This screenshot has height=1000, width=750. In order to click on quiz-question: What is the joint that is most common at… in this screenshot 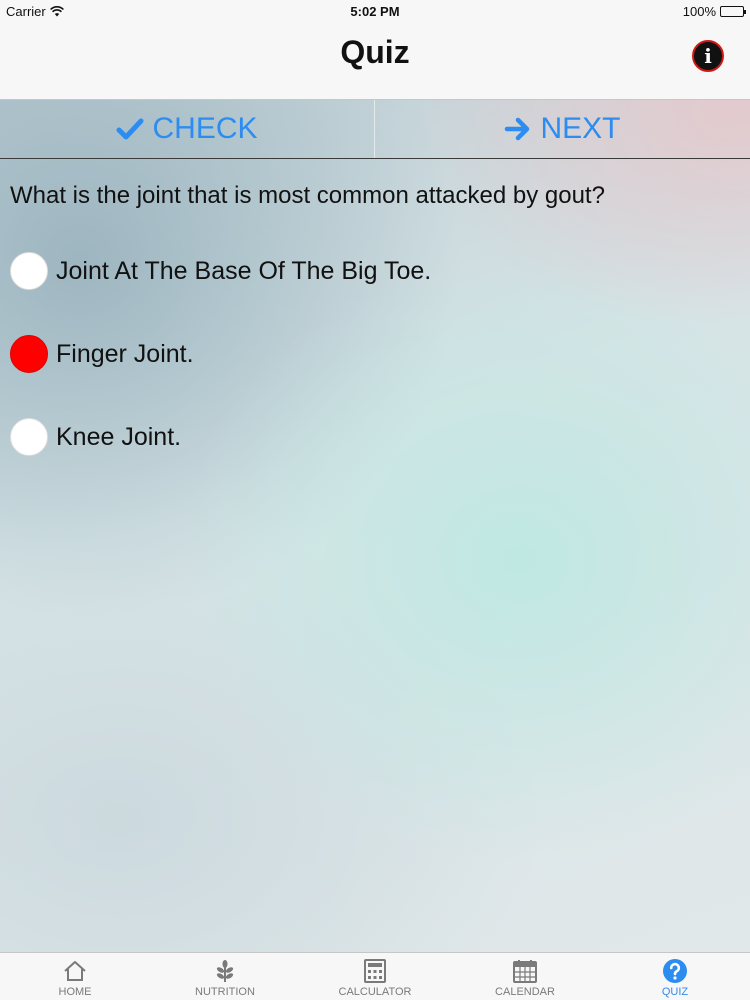, I will do `click(307, 195)`.